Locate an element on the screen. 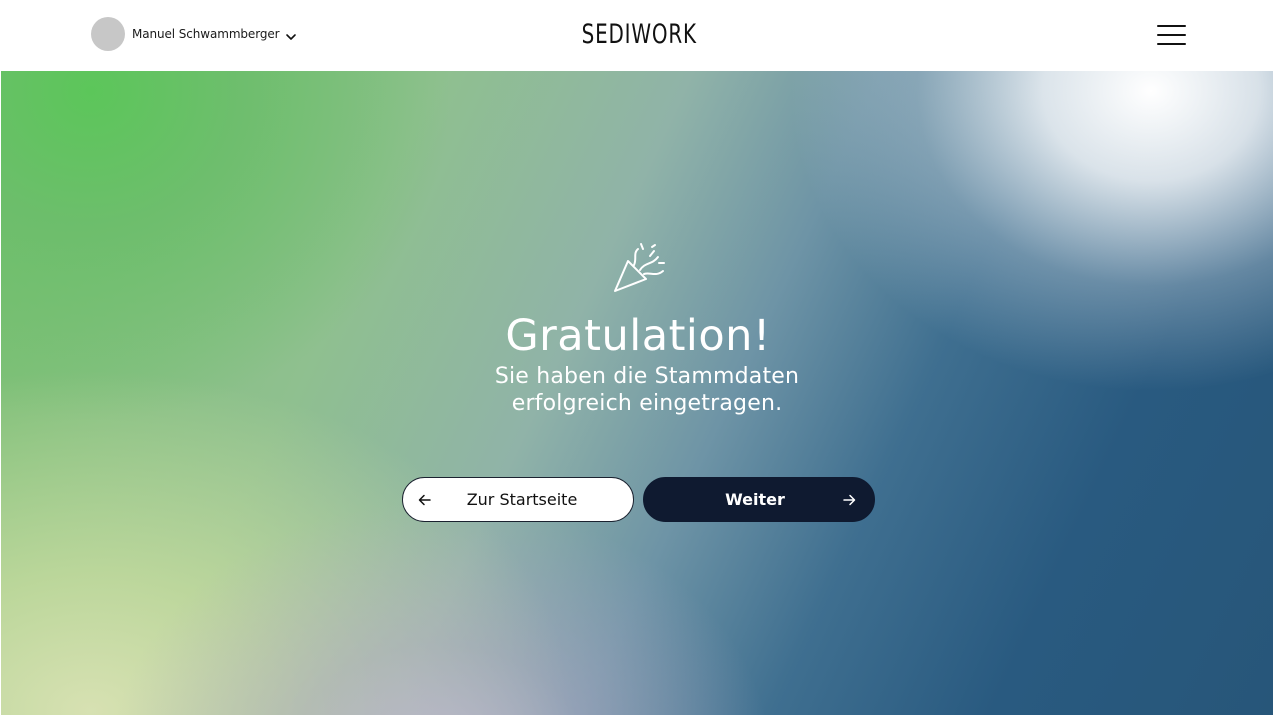 This screenshot has height=715, width=1273. hamburger-menu-icon is located at coordinates (1172, 35).